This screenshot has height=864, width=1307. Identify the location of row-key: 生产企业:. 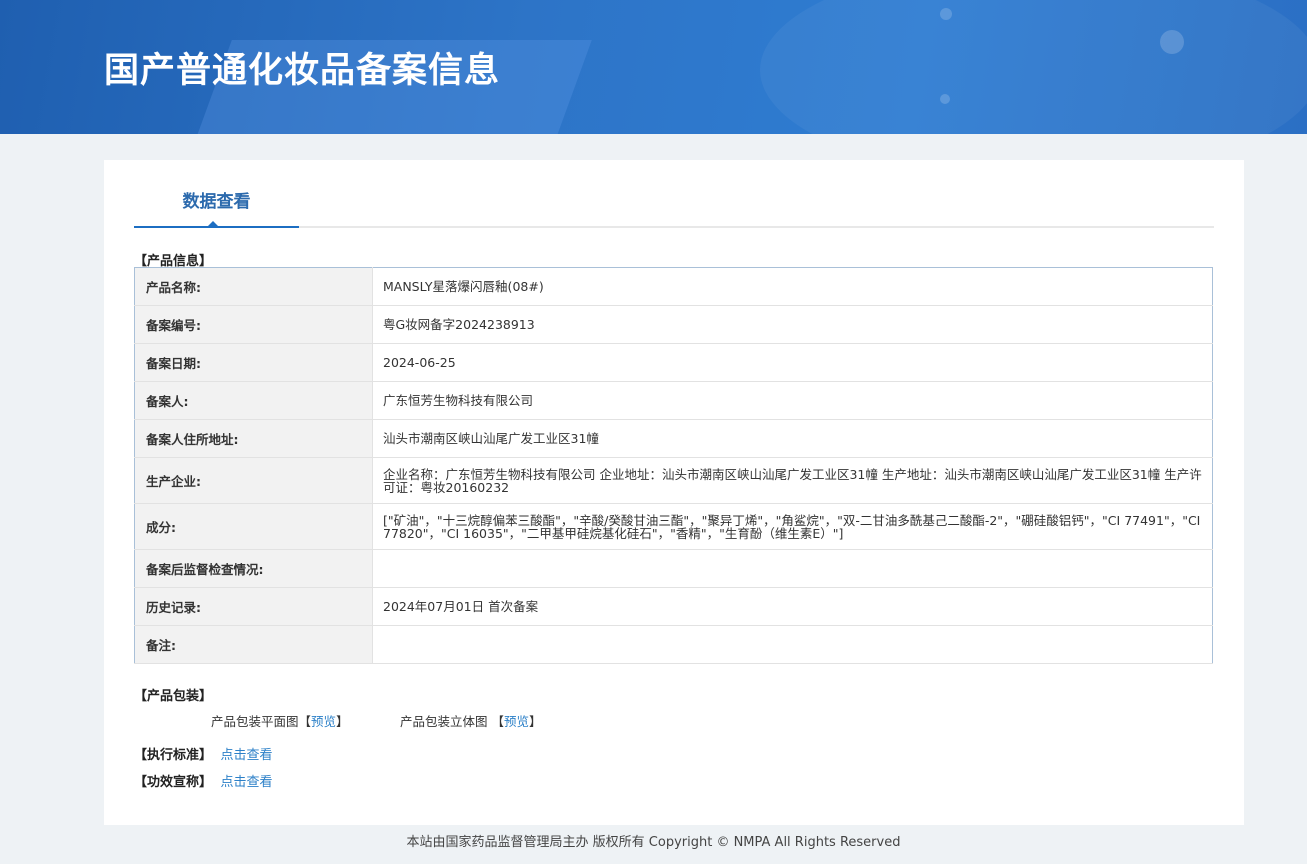
(253, 480).